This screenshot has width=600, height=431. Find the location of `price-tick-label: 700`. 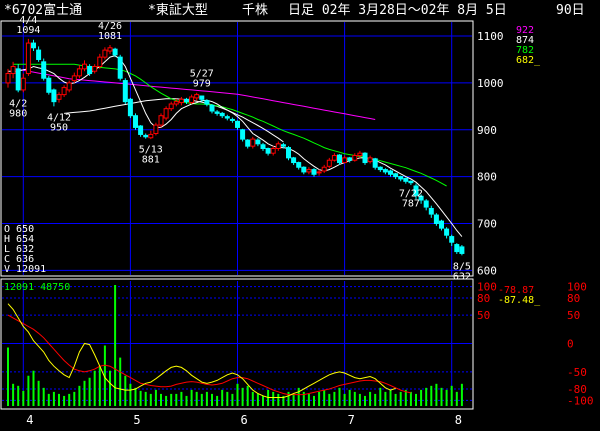

price-tick-label: 700 is located at coordinates (487, 223).